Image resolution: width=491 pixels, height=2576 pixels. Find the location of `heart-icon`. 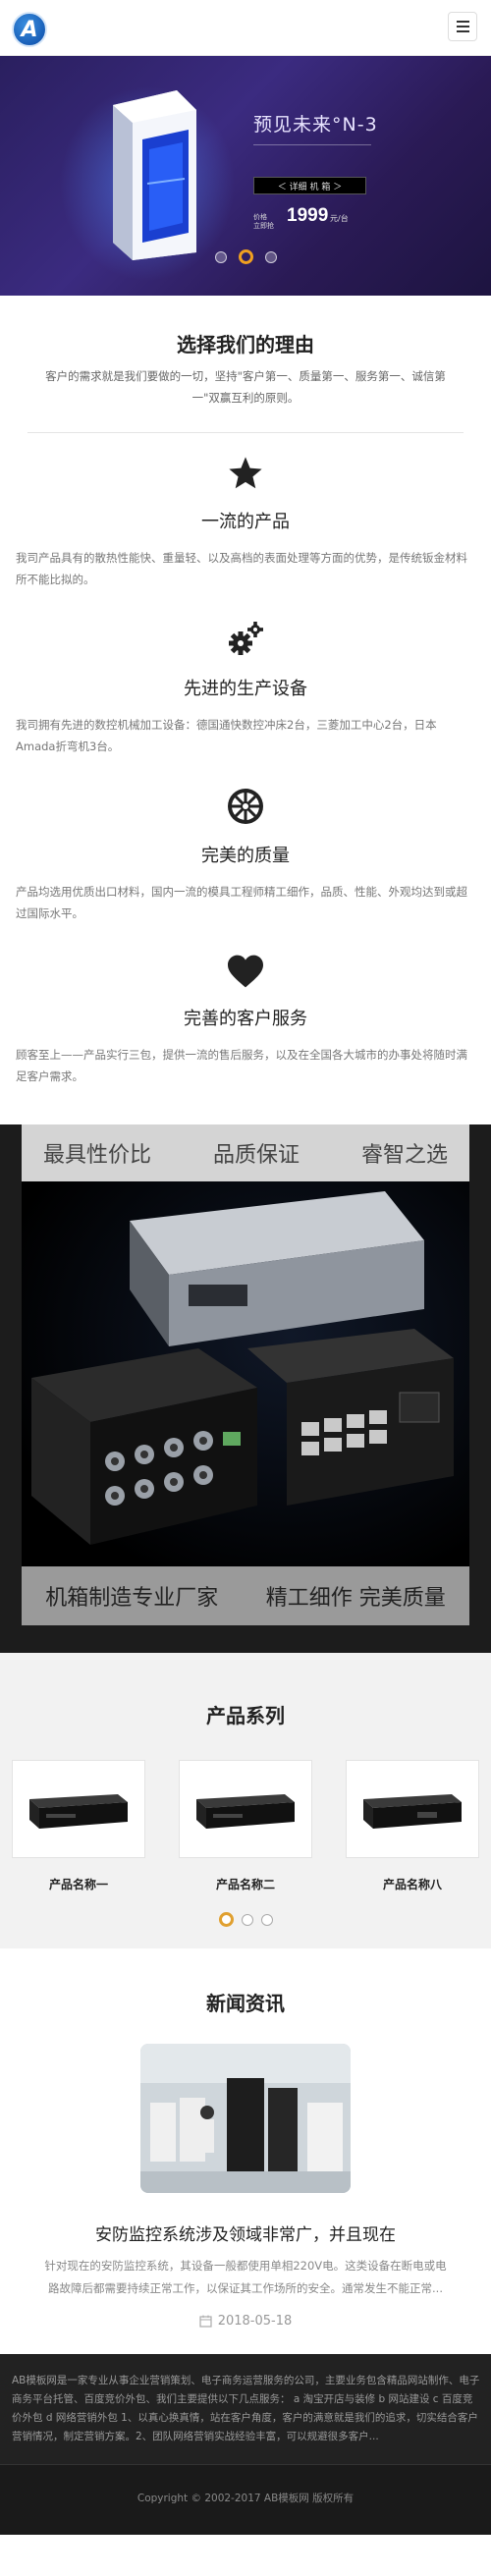

heart-icon is located at coordinates (245, 971).